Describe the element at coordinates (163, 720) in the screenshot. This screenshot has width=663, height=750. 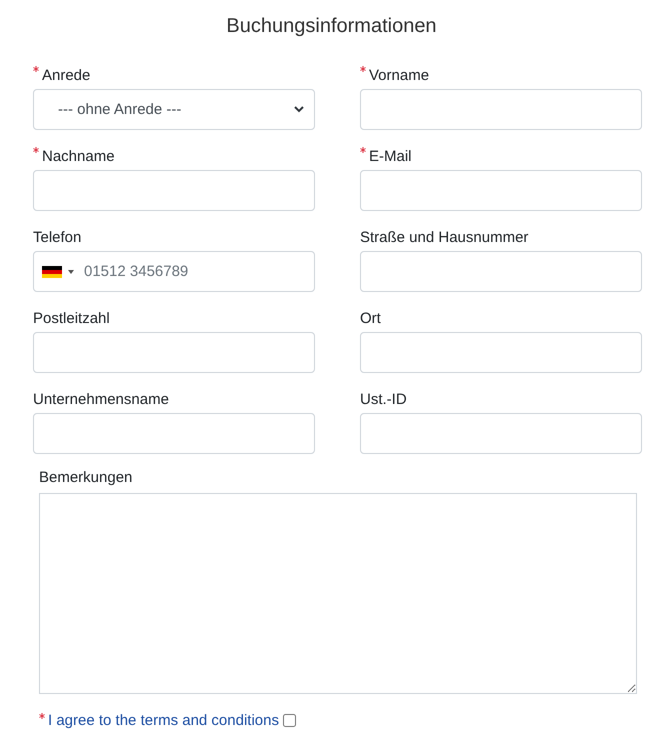
I see `terms-link: I agree to the terms and conditions` at that location.